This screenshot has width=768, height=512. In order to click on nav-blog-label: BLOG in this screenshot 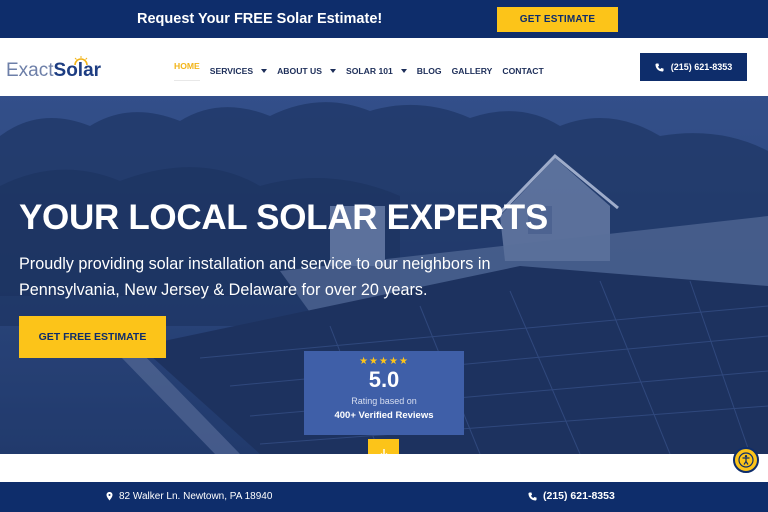, I will do `click(429, 71)`.